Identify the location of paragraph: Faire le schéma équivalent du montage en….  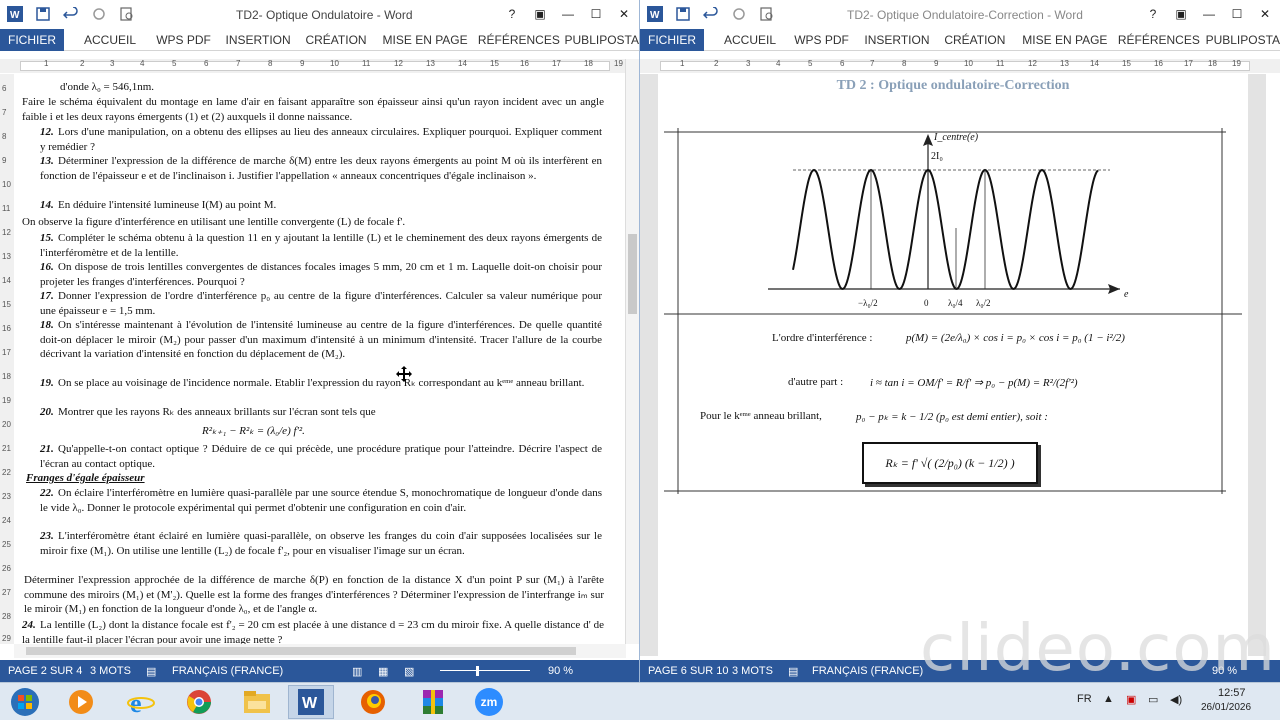
(313, 109).